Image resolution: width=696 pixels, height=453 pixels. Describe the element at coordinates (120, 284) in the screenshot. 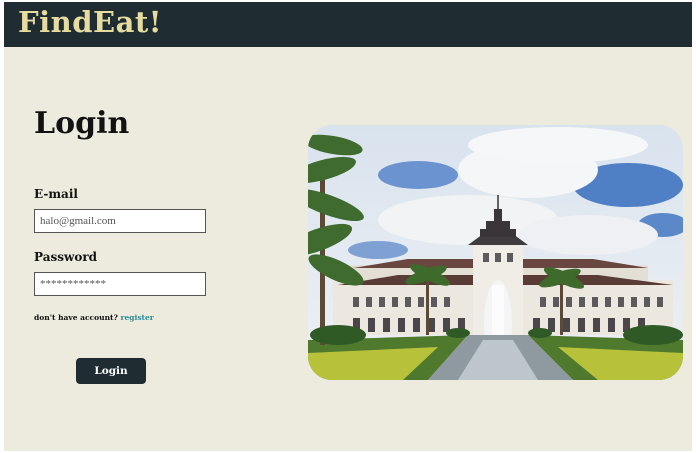

I see `password-field` at that location.